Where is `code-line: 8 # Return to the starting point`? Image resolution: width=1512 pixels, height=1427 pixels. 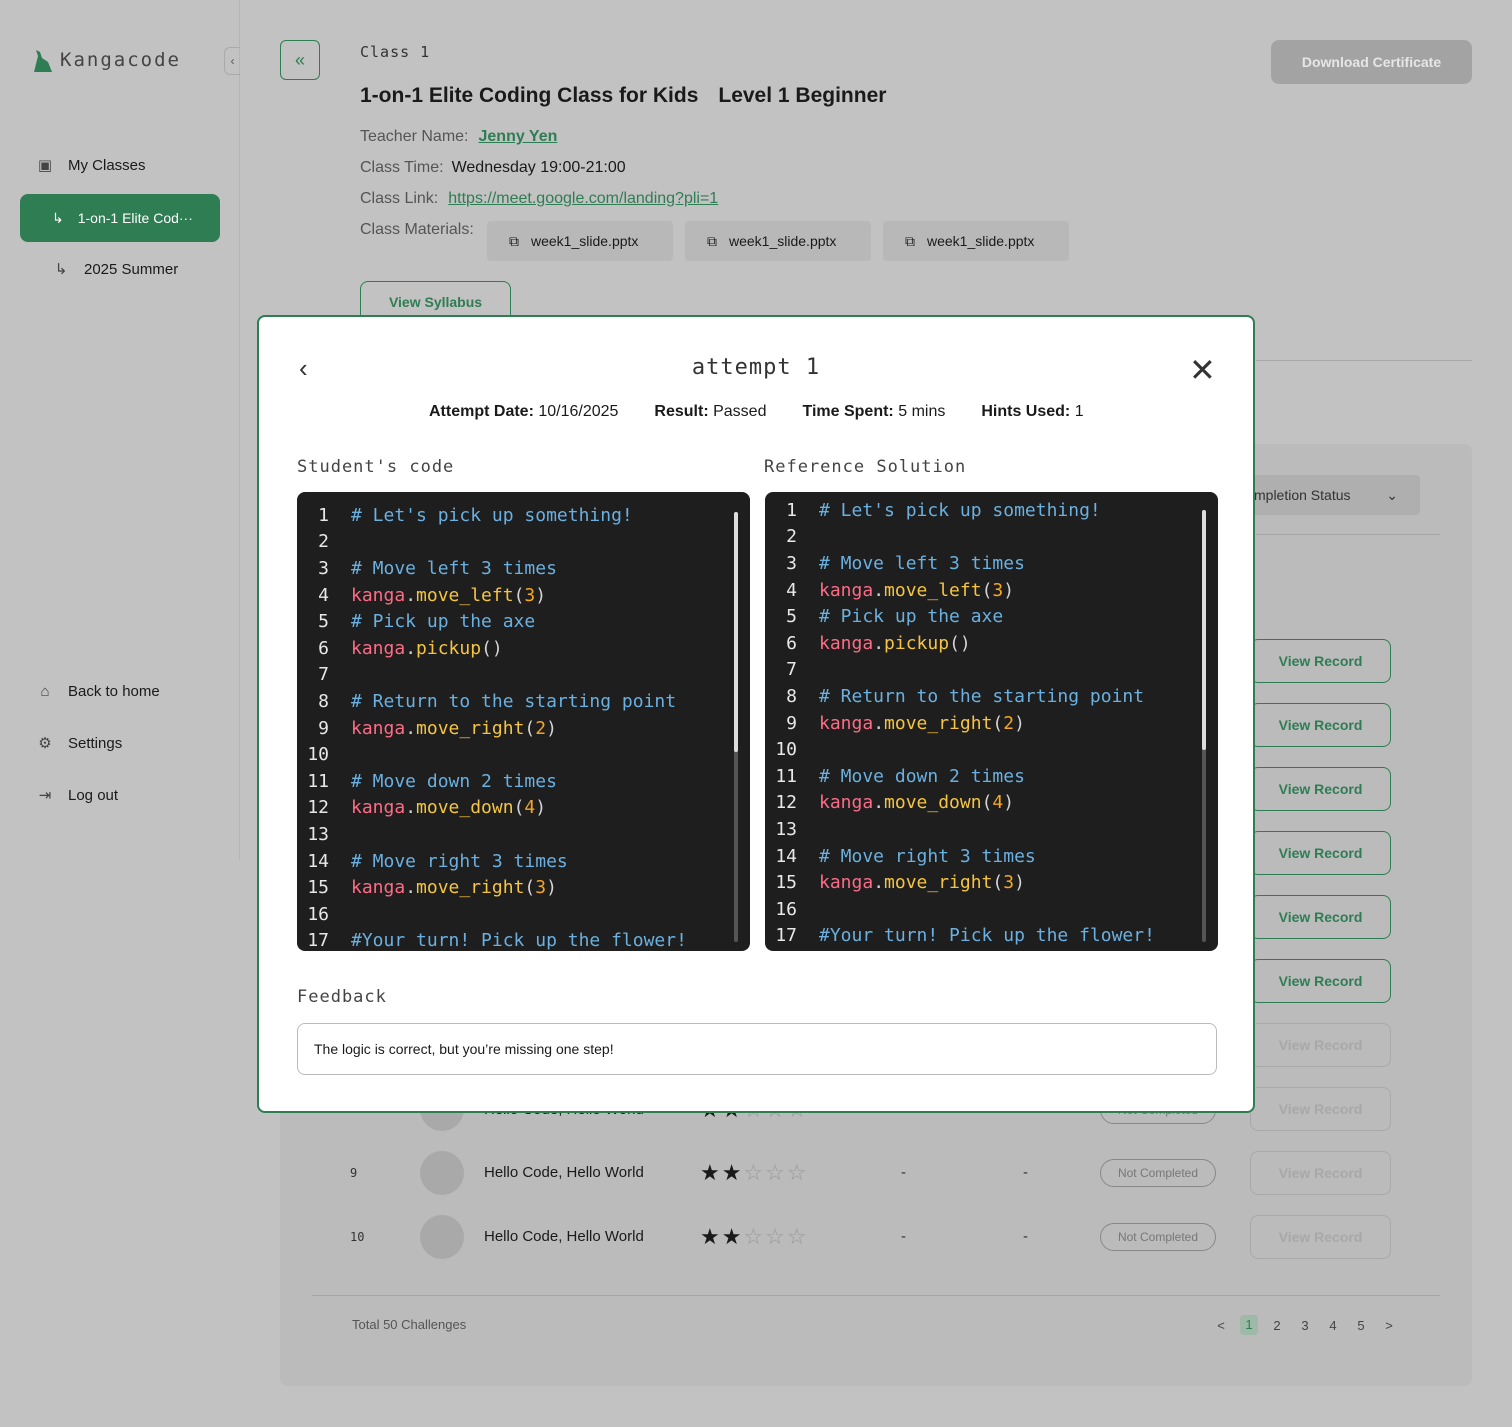 code-line: 8 # Return to the starting point is located at coordinates (991, 696).